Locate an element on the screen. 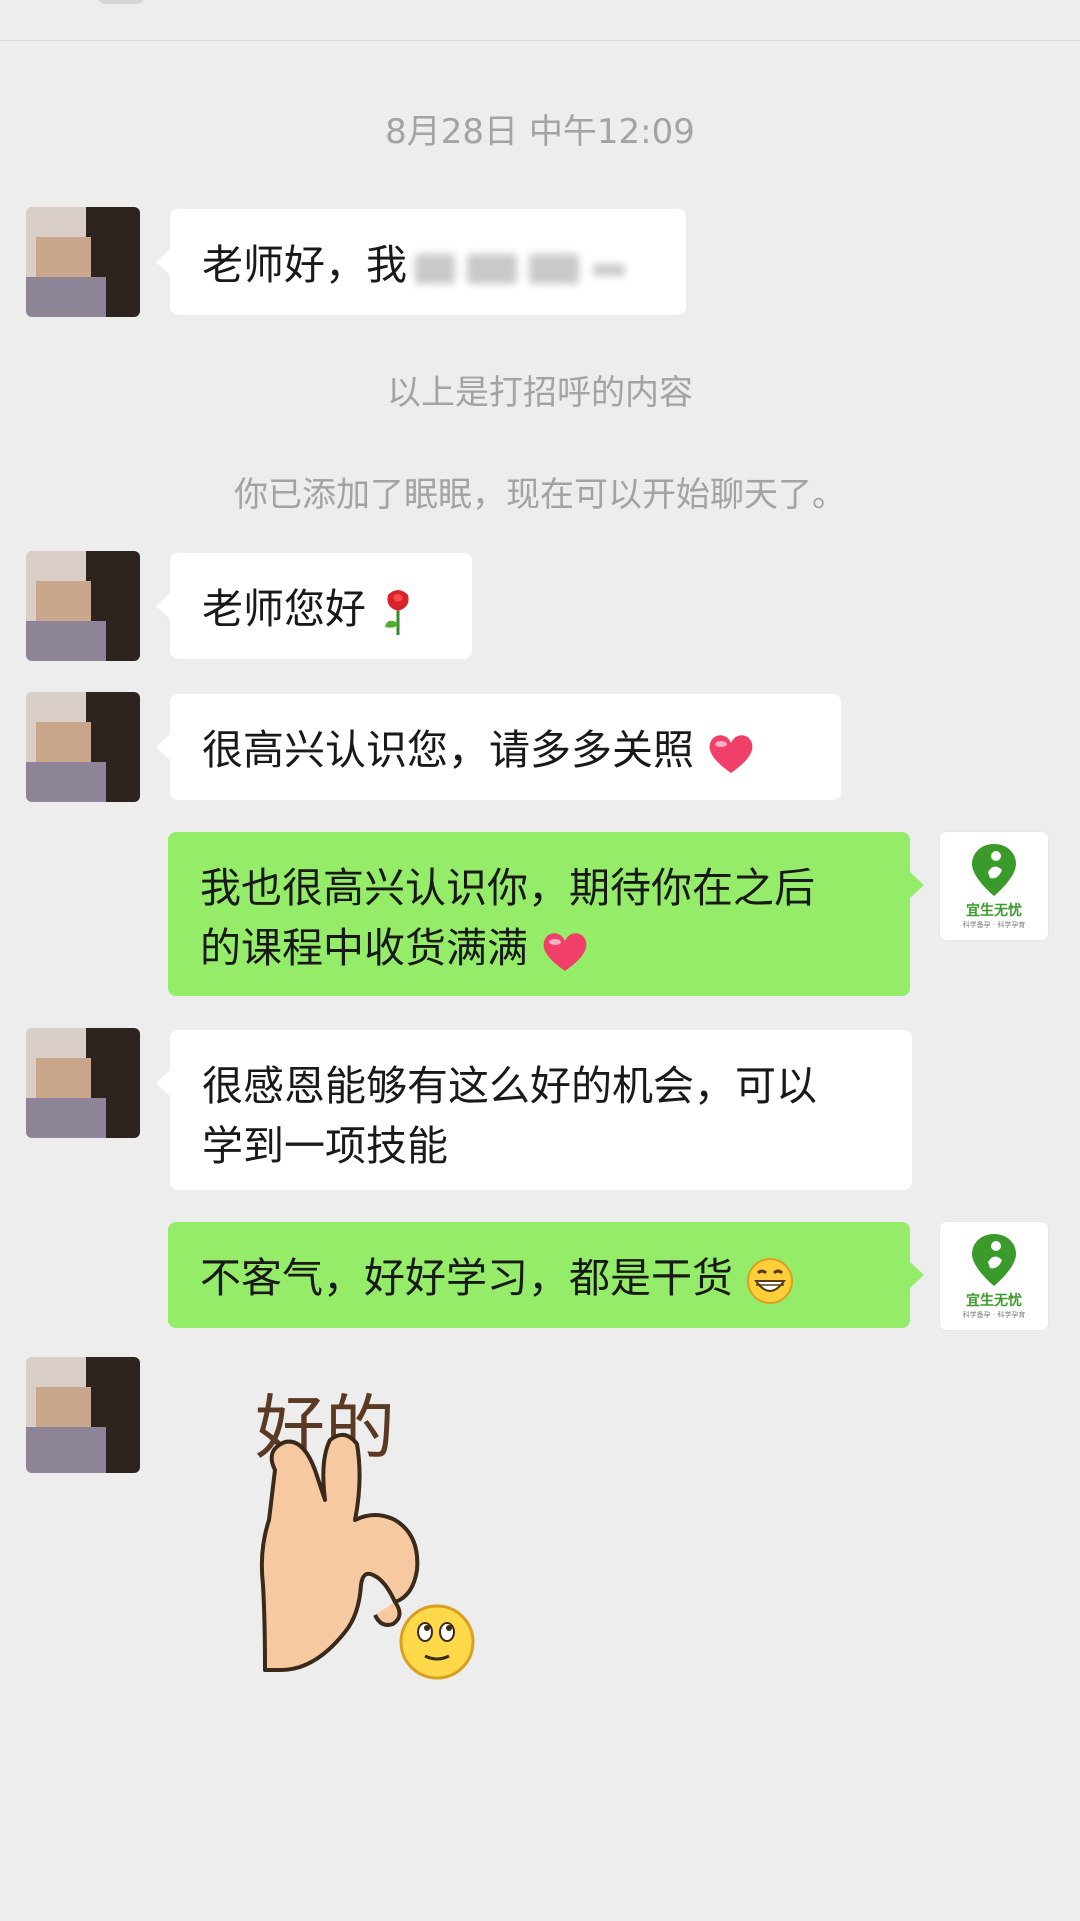  message-bubble-outgoing: 我也很高兴认识你，期待你在之后 的课程中收货满满 is located at coordinates (546, 914).